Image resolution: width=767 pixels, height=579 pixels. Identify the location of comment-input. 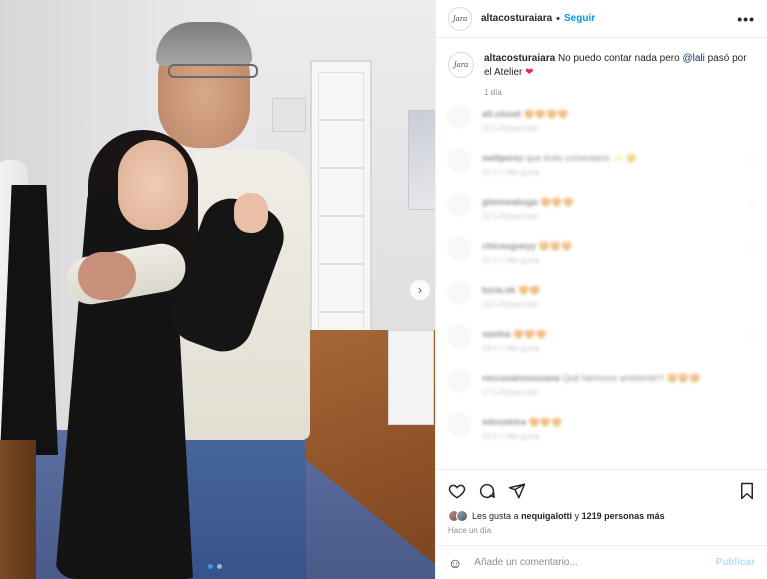
(595, 562).